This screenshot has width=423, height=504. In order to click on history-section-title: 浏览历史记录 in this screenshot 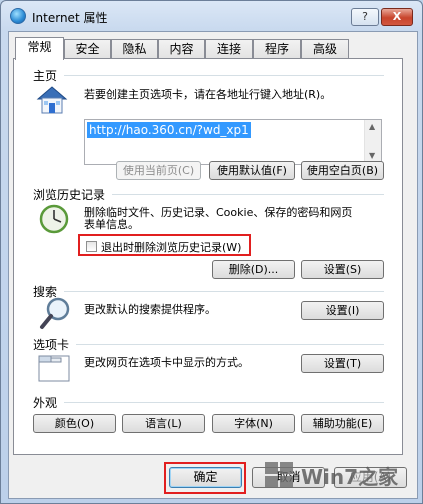, I will do `click(69, 195)`.